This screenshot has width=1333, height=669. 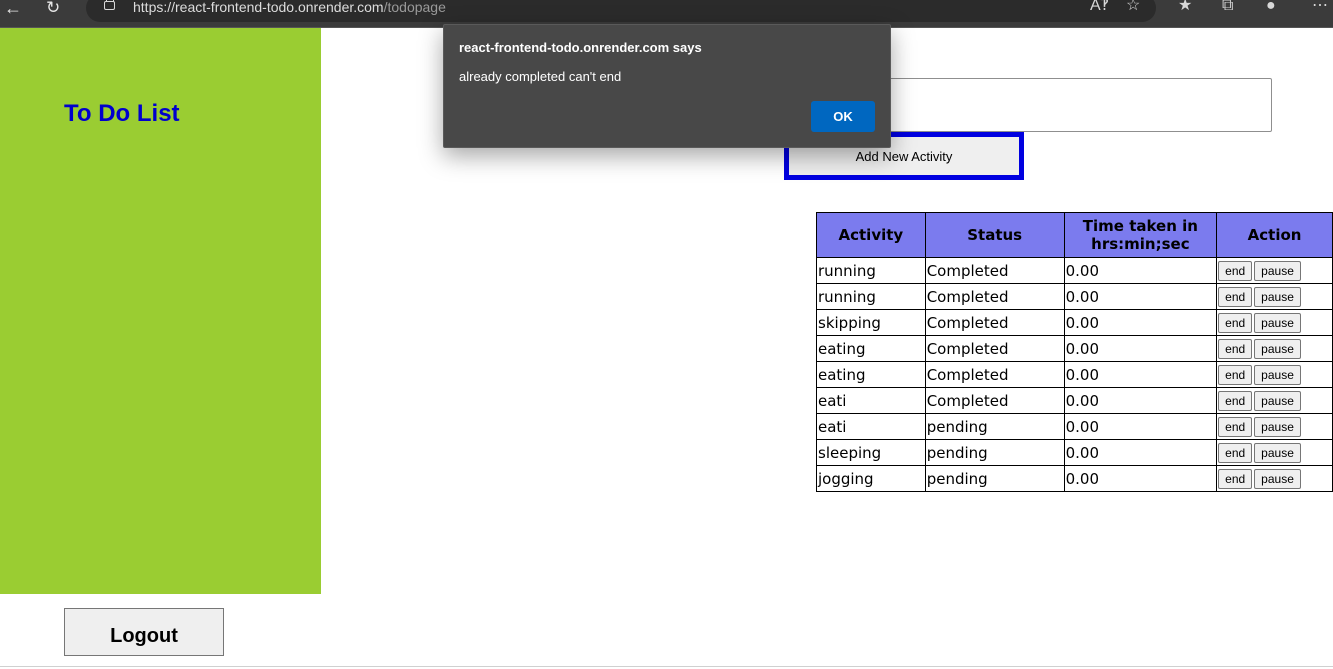 I want to click on table-row: eati Completed 0.00 end pause, so click(x=1074, y=400).